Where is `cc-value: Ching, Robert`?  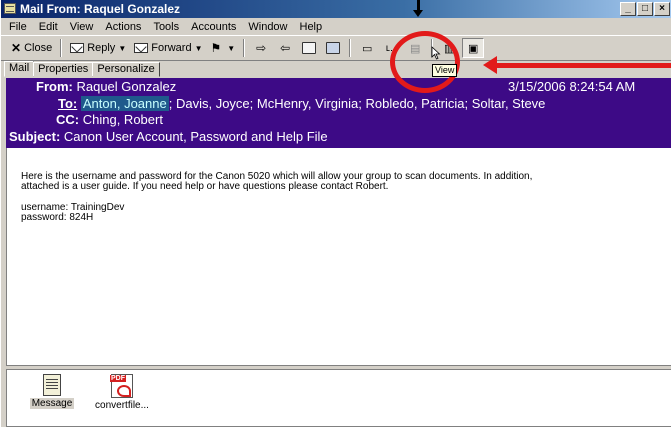
cc-value: Ching, Robert is located at coordinates (123, 119).